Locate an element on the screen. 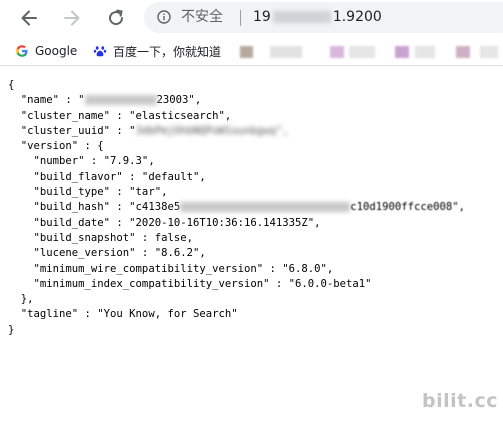  reload-button is located at coordinates (116, 18).